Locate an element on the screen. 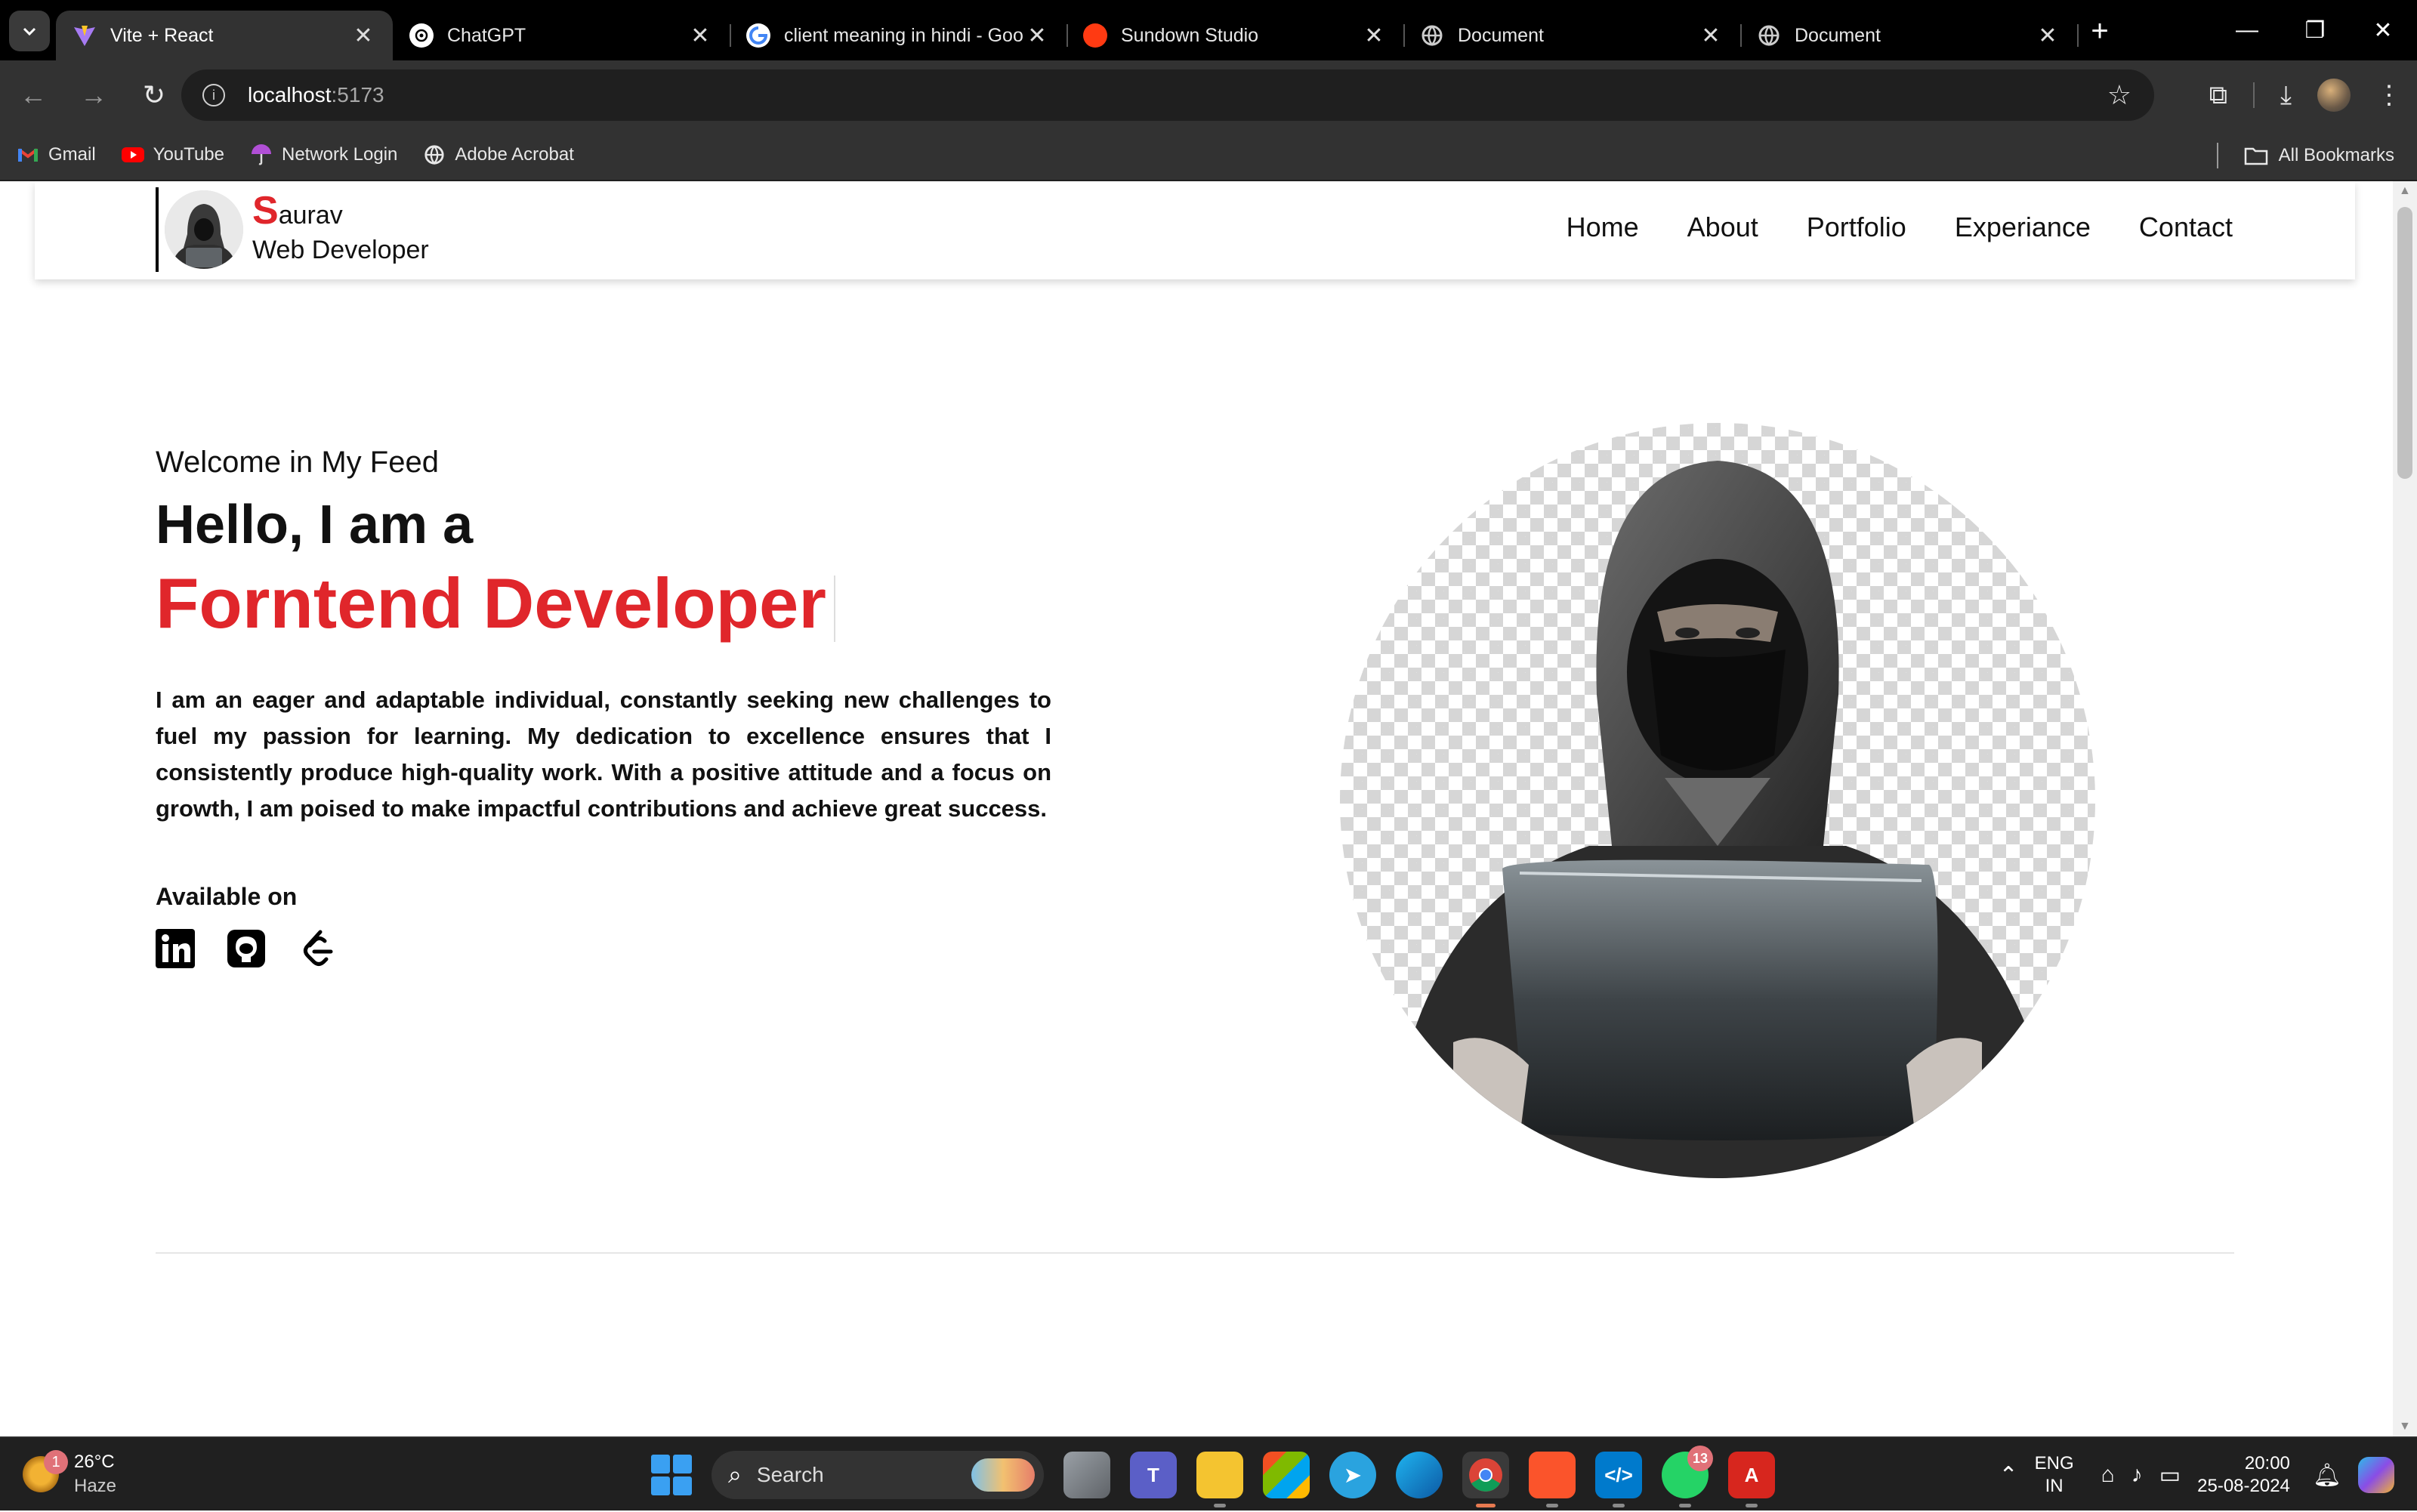  tab-google-search: client meaning in hindi - Goo ✕ is located at coordinates (899, 35).